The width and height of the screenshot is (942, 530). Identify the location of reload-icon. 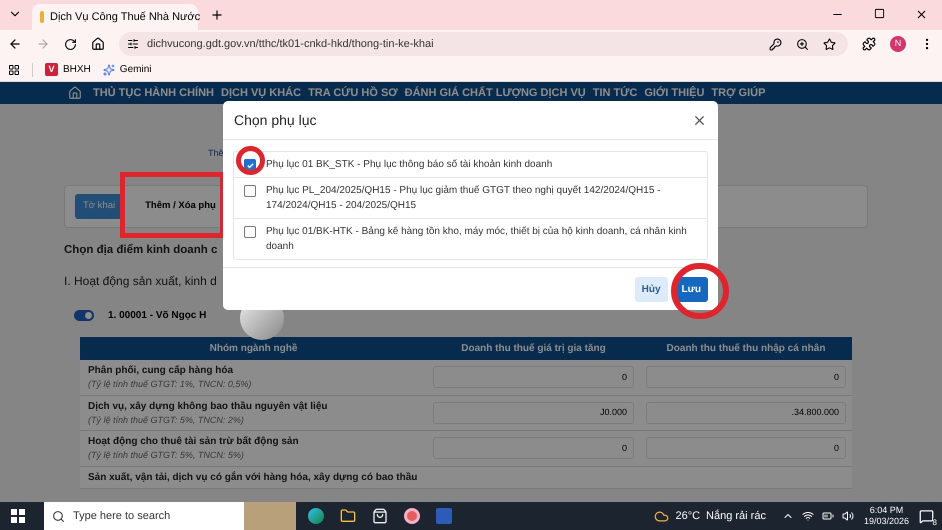
(70, 44).